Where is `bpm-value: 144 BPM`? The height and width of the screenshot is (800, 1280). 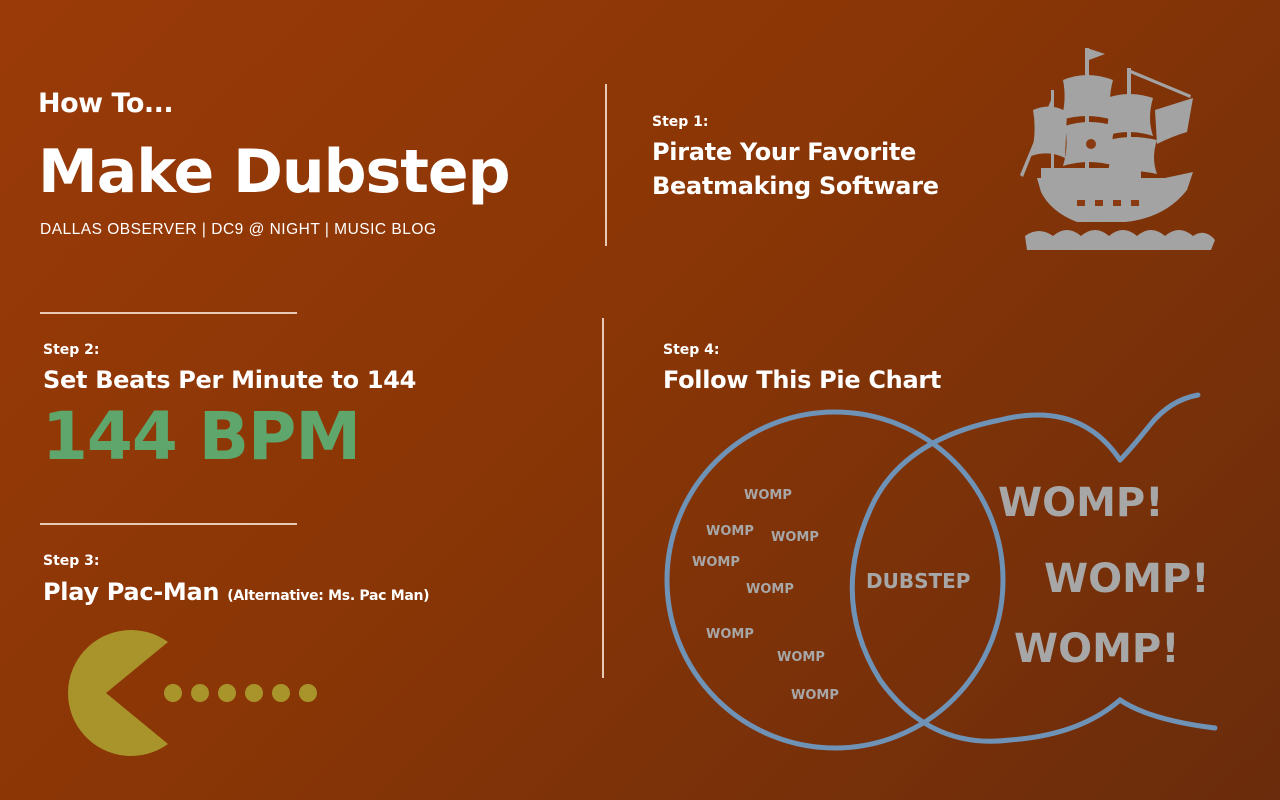 bpm-value: 144 BPM is located at coordinates (201, 436).